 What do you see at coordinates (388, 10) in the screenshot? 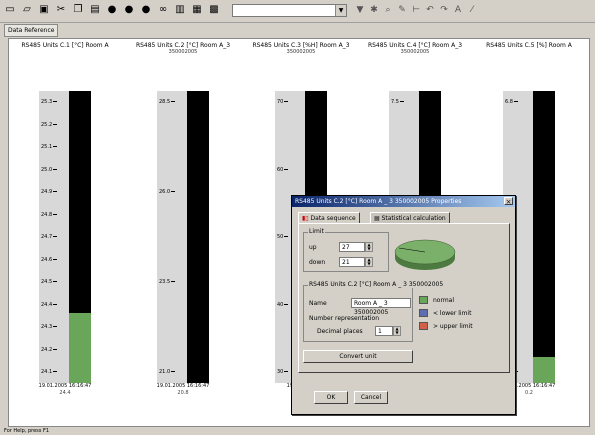
I see `zoom-icon: ⌕` at bounding box center [388, 10].